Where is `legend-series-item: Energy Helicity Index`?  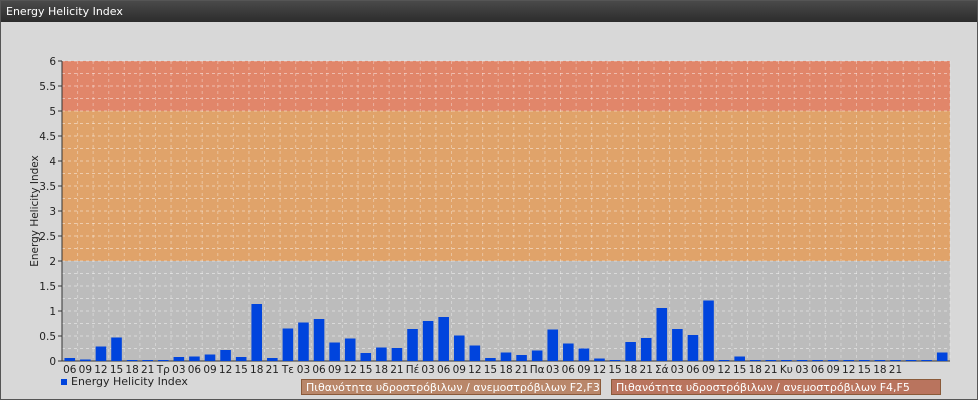
legend-series-item: Energy Helicity Index is located at coordinates (124, 382).